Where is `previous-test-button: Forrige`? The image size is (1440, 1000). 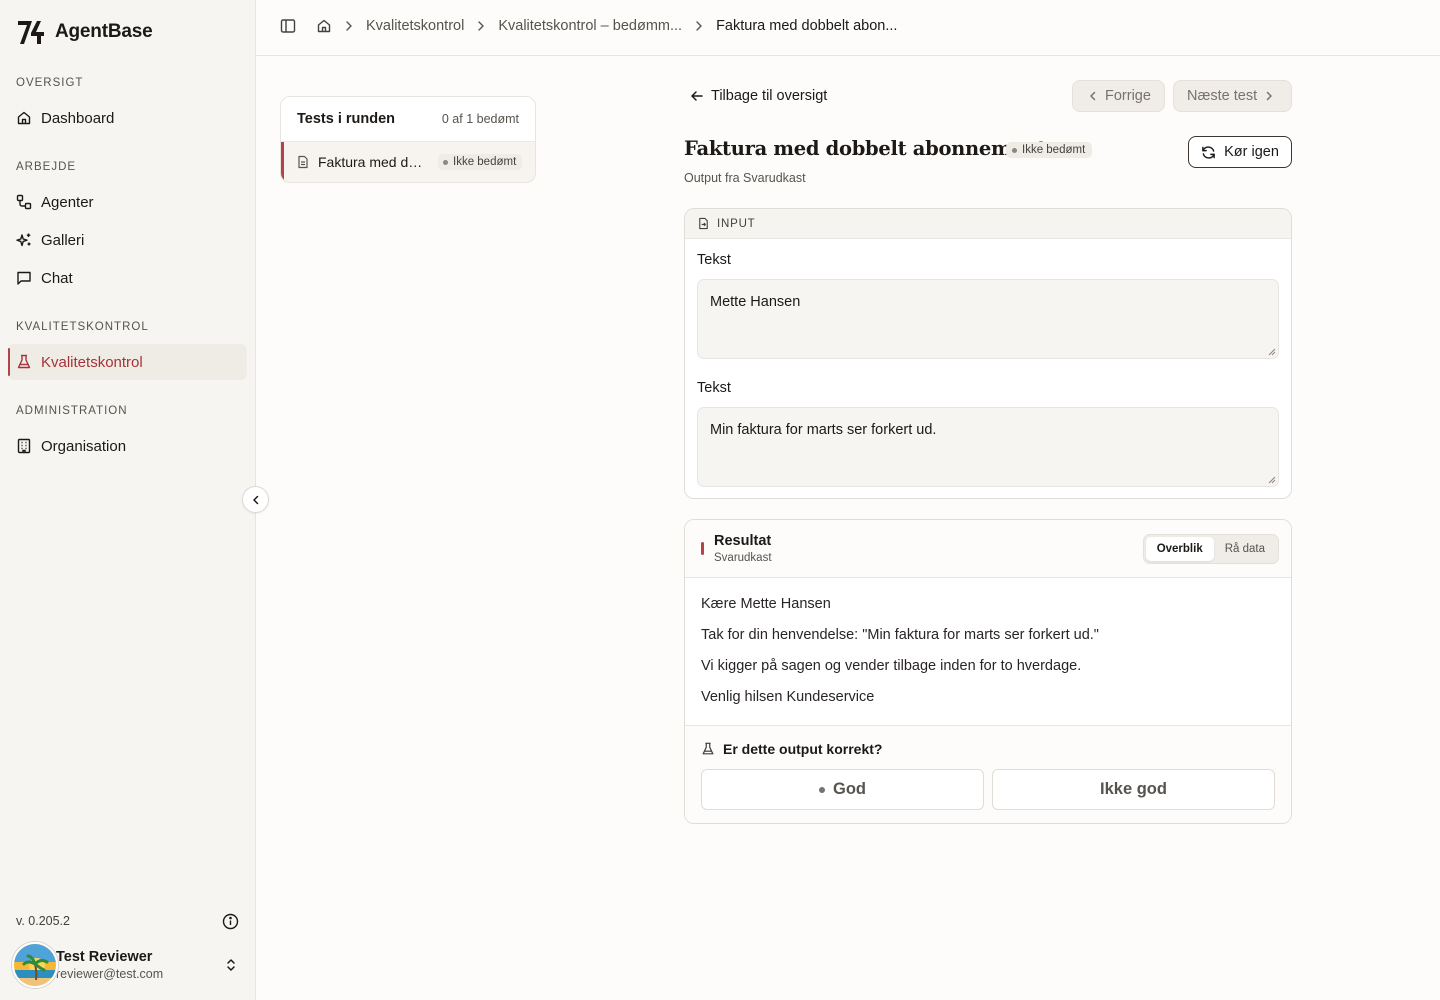
previous-test-button: Forrige is located at coordinates (1118, 96).